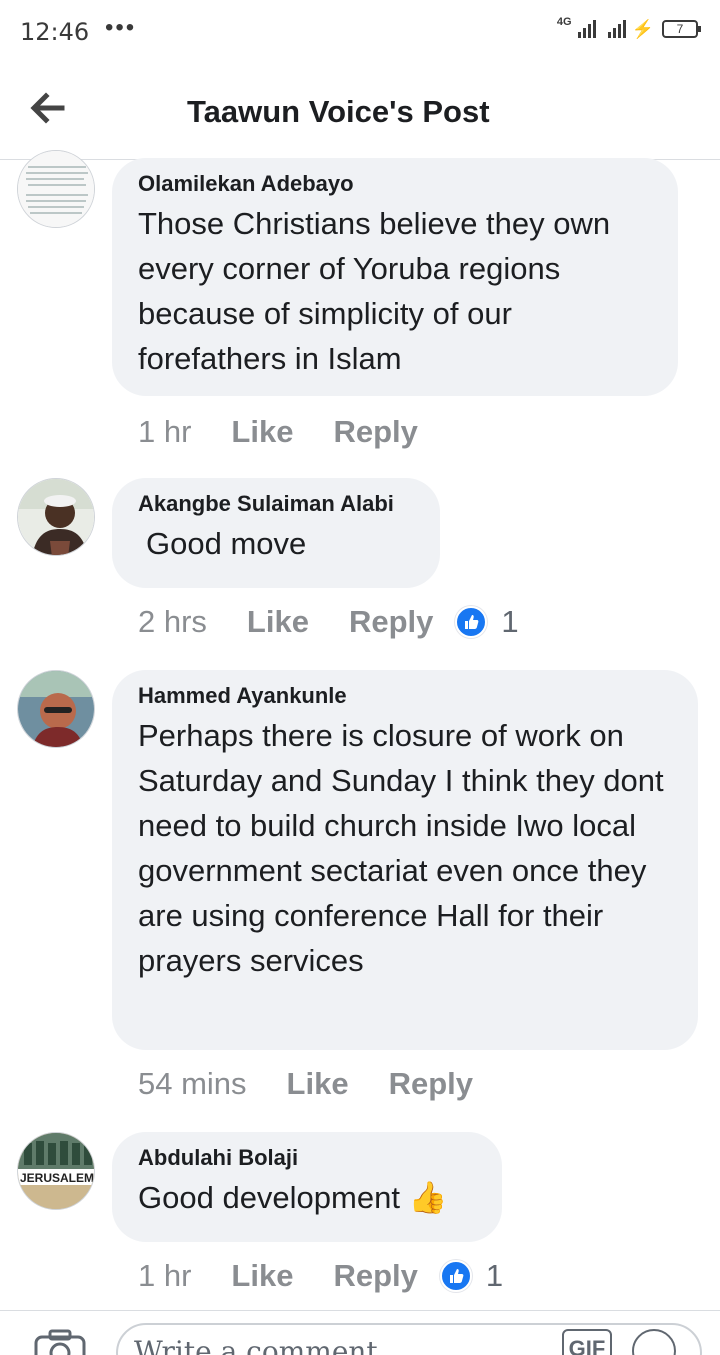 Image resolution: width=720 pixels, height=1355 pixels. I want to click on back-arrow-icon, so click(48, 108).